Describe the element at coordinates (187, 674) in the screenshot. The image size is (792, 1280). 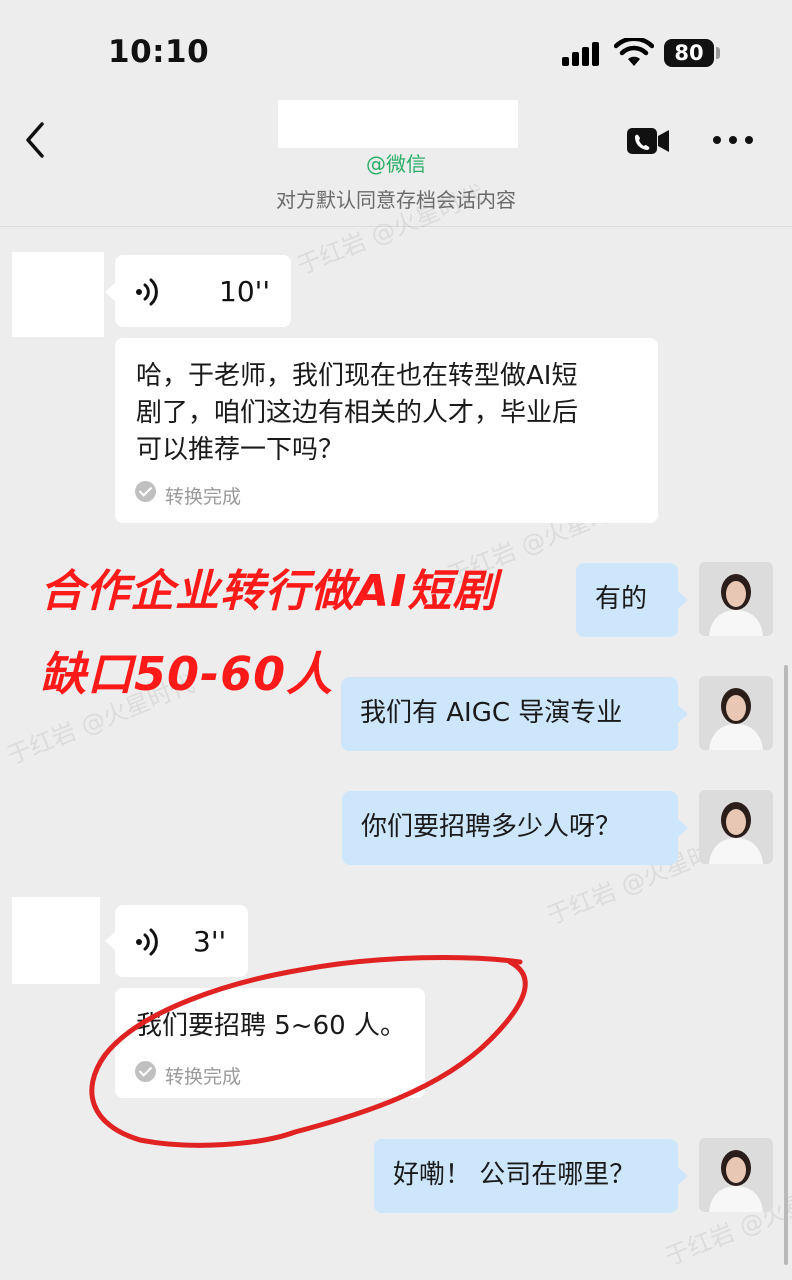
I see `promo-subheadline: 缺口50-60人` at that location.